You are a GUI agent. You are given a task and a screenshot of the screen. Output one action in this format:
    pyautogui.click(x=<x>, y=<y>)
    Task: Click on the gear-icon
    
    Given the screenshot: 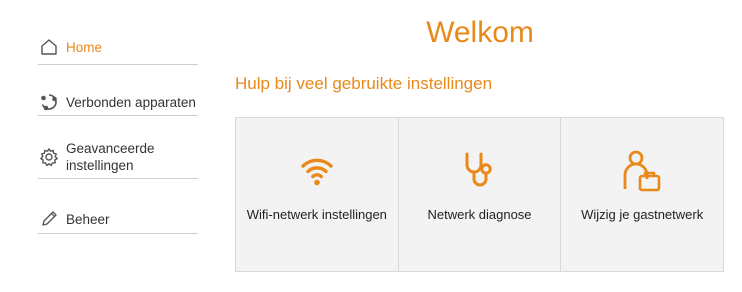 What is the action you would take?
    pyautogui.click(x=49, y=157)
    